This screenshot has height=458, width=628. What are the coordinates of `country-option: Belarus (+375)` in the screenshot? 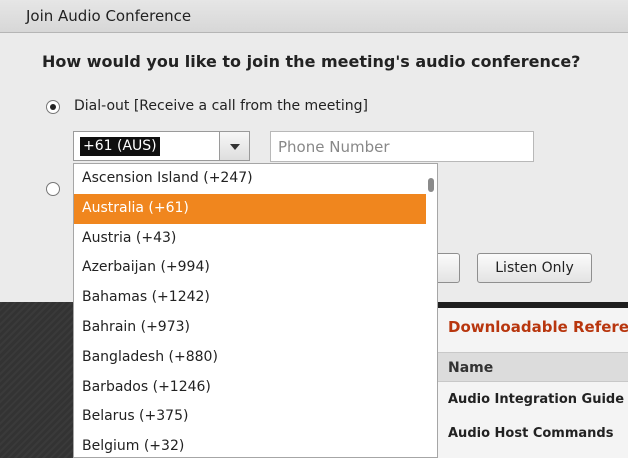 It's located at (250, 417).